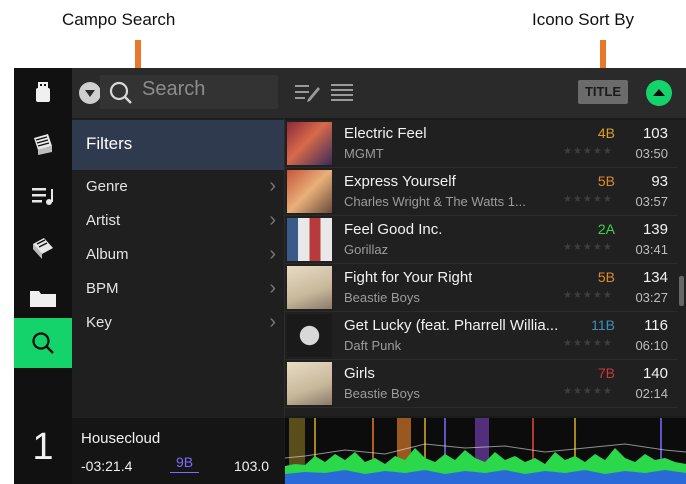 This screenshot has width=686, height=484. I want to click on search-icon, so click(43, 343).